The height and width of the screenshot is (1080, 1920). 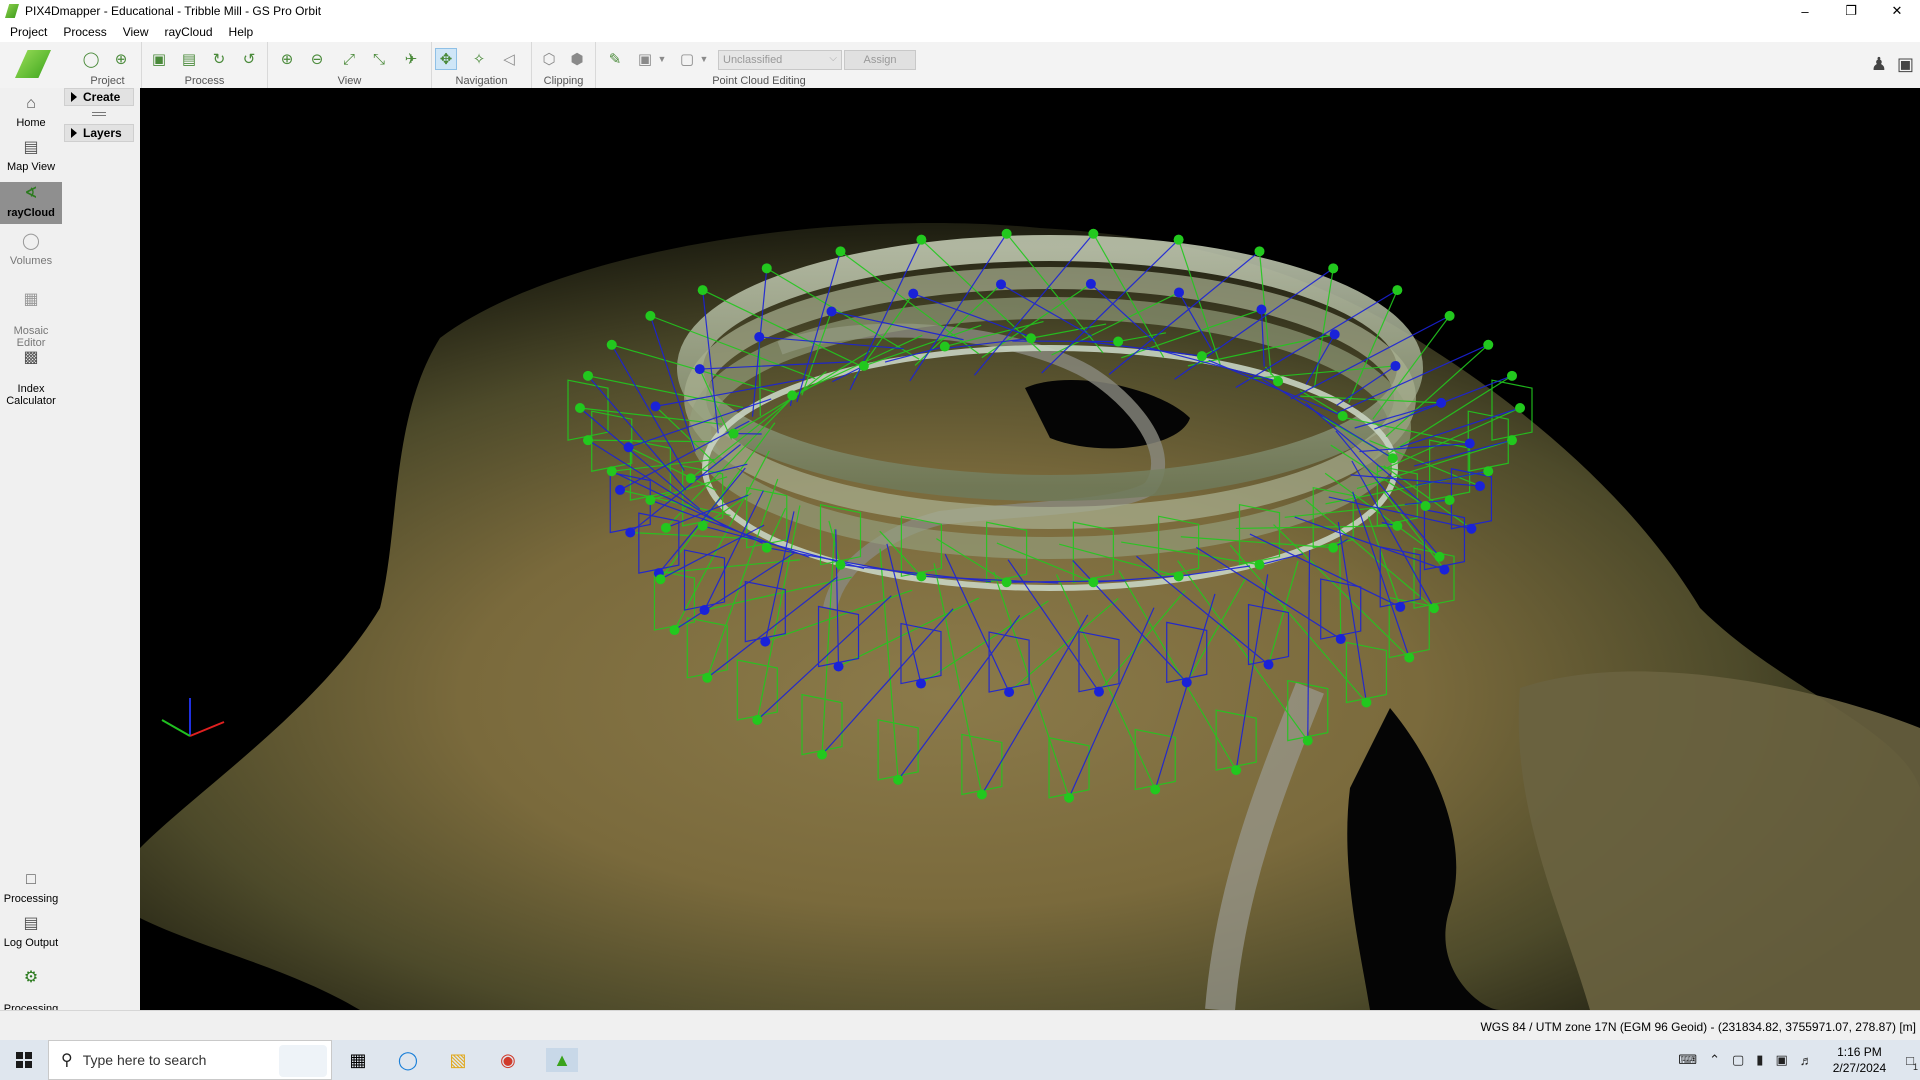 I want to click on show-hidden-icons-chevron-icon: ⌃, so click(x=1714, y=1060).